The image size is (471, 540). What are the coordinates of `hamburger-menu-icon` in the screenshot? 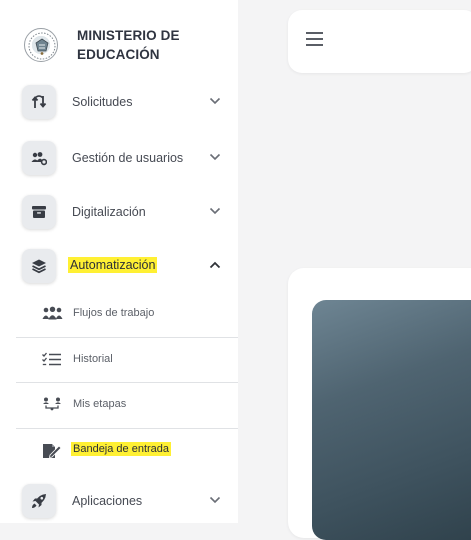 It's located at (316, 40).